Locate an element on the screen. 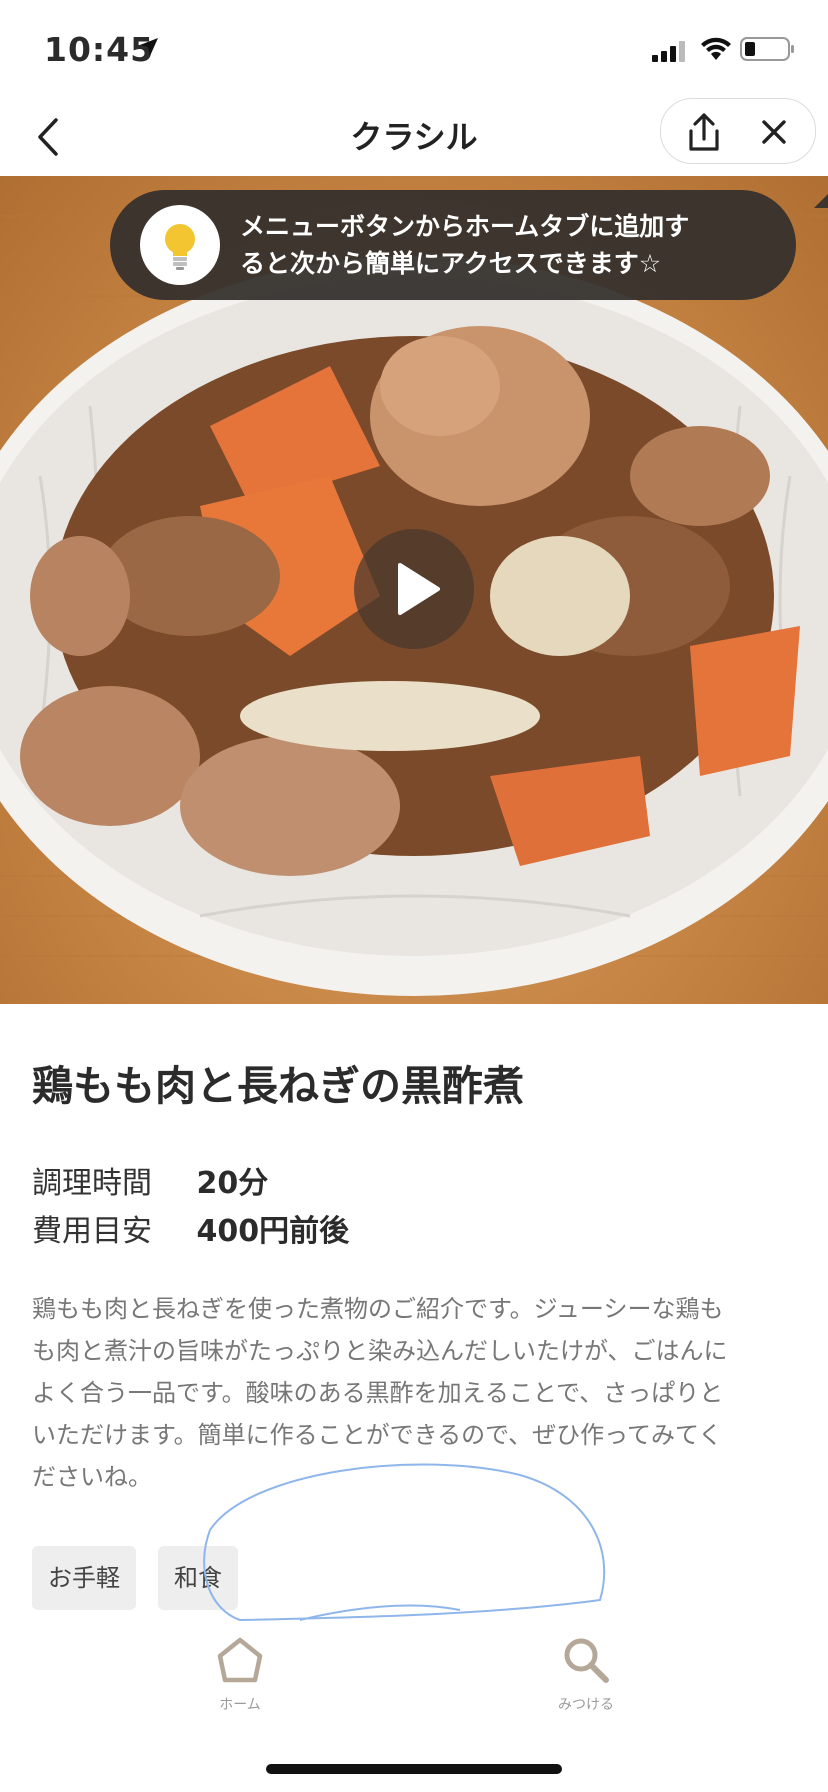 The width and height of the screenshot is (828, 1792). nav-action-pill is located at coordinates (738, 131).